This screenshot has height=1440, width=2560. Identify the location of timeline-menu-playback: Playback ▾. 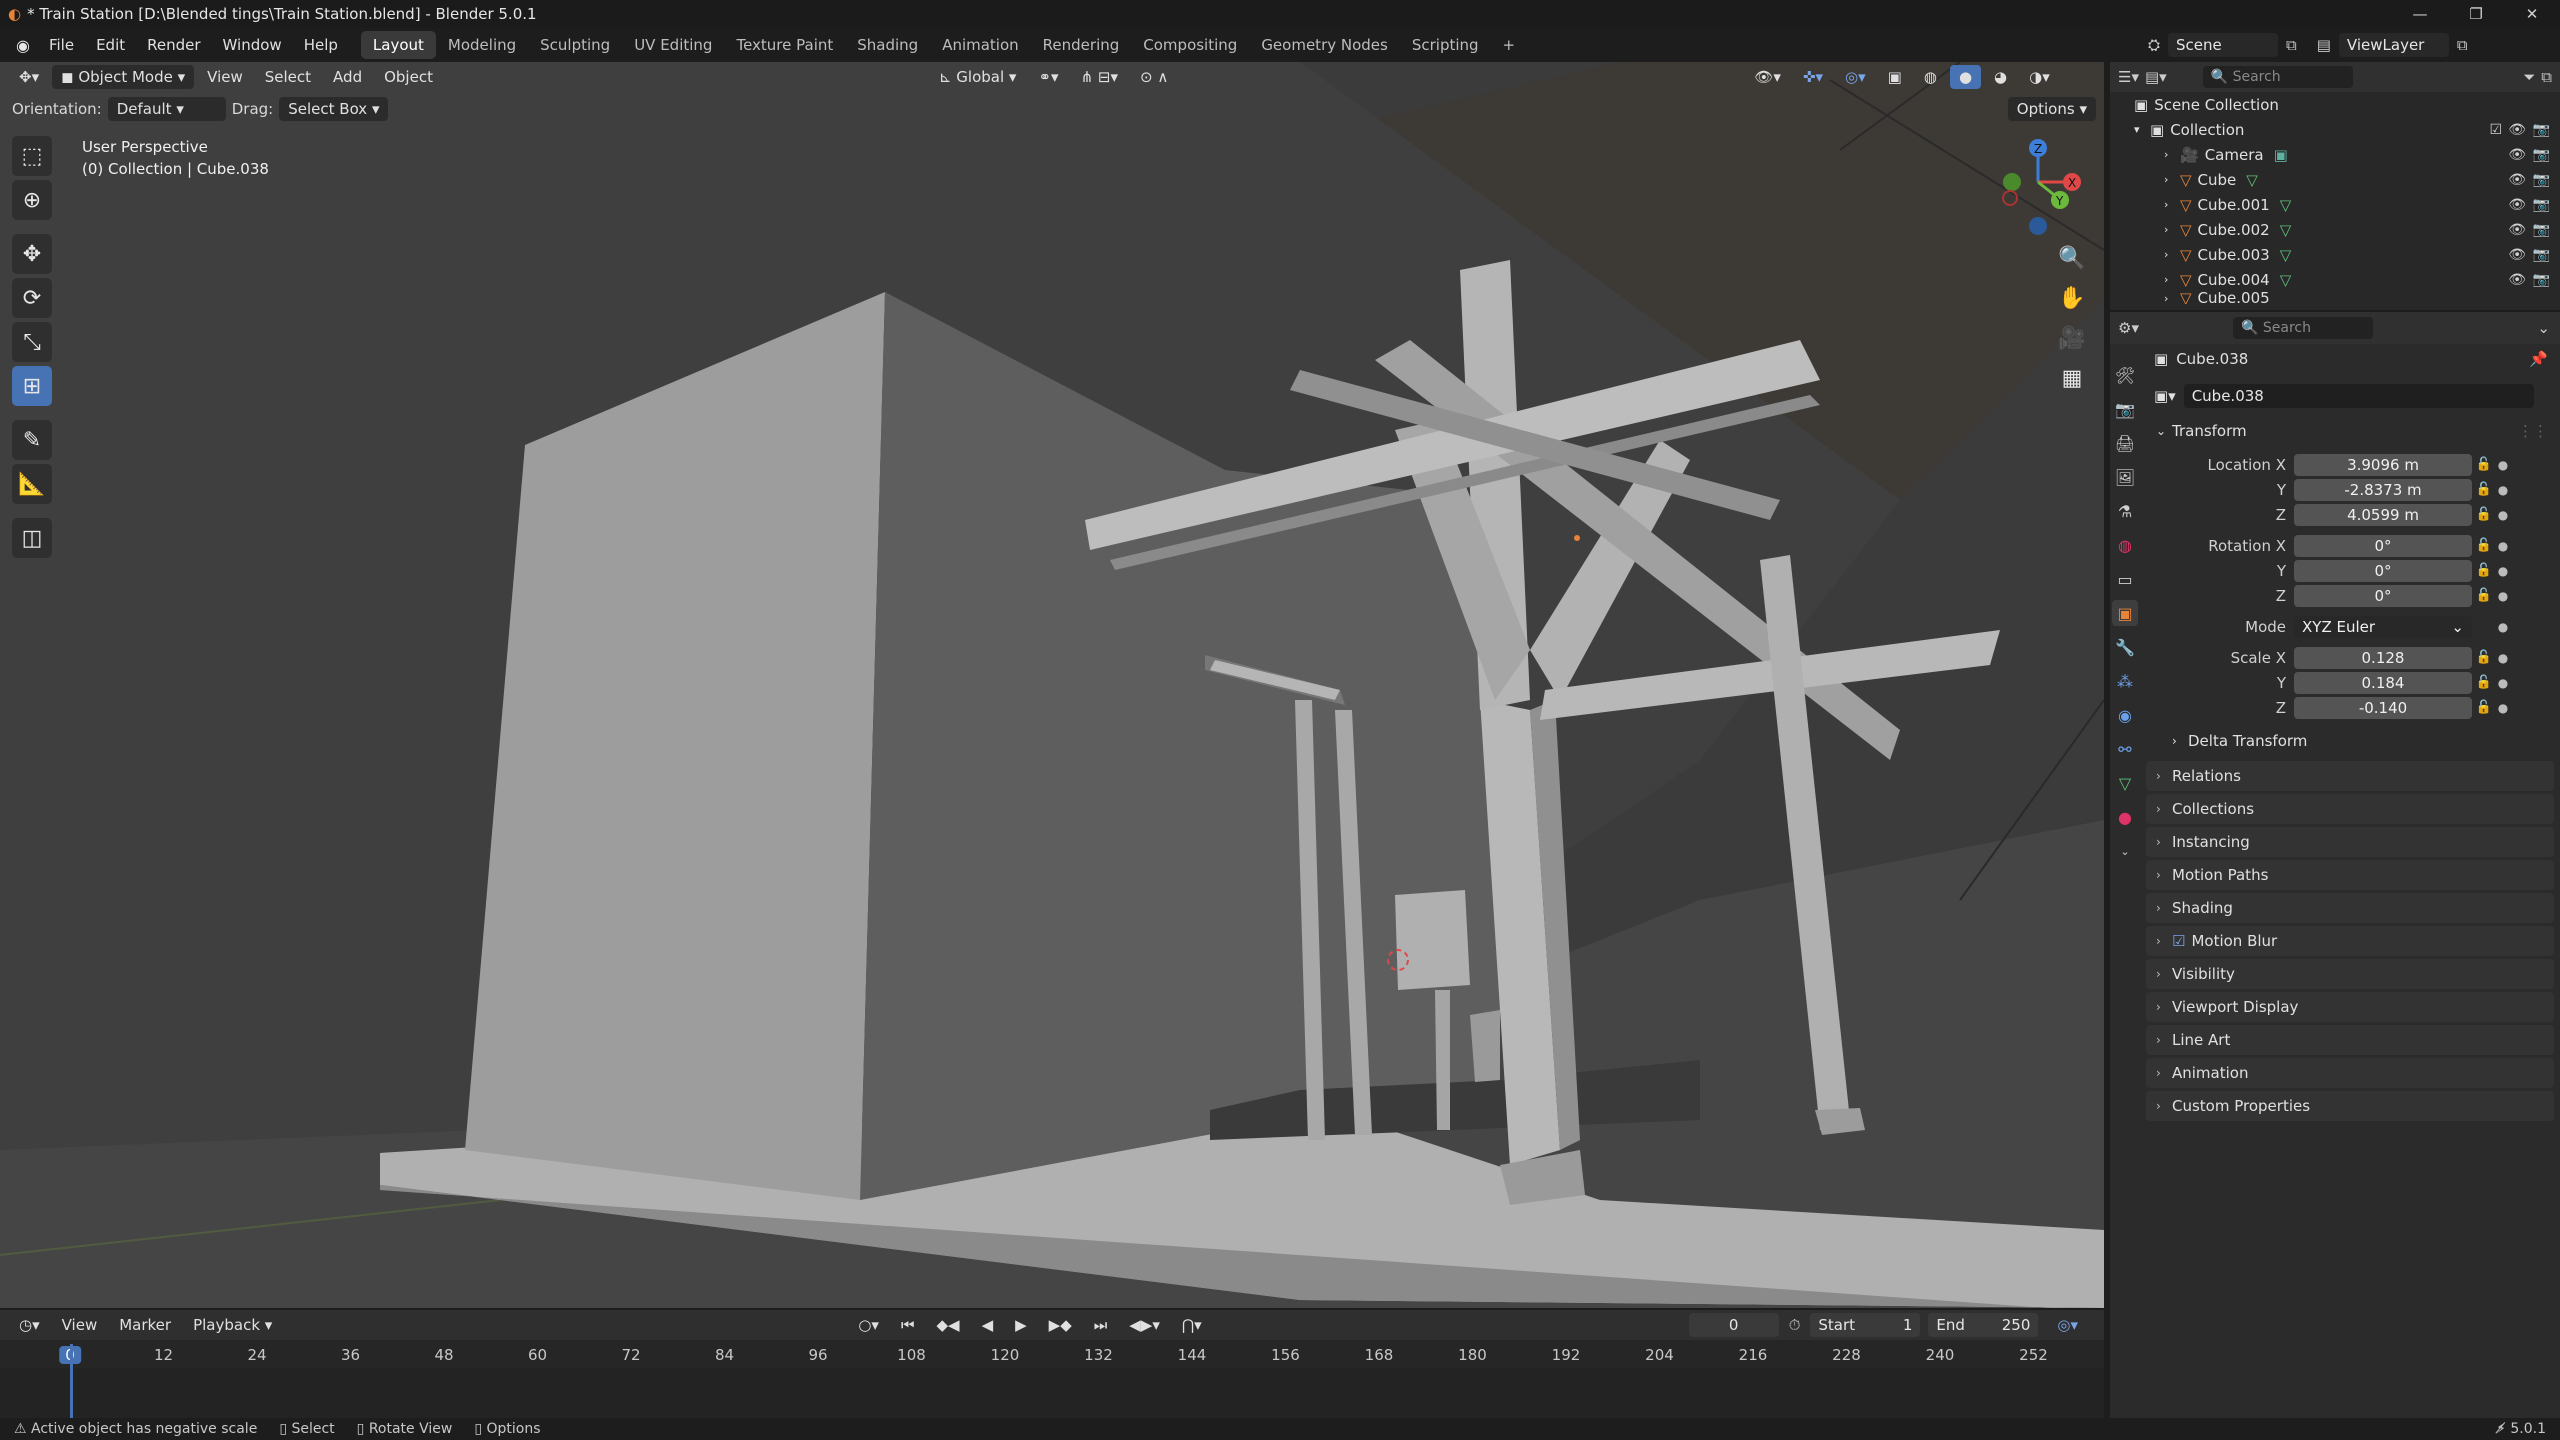
(232, 1325).